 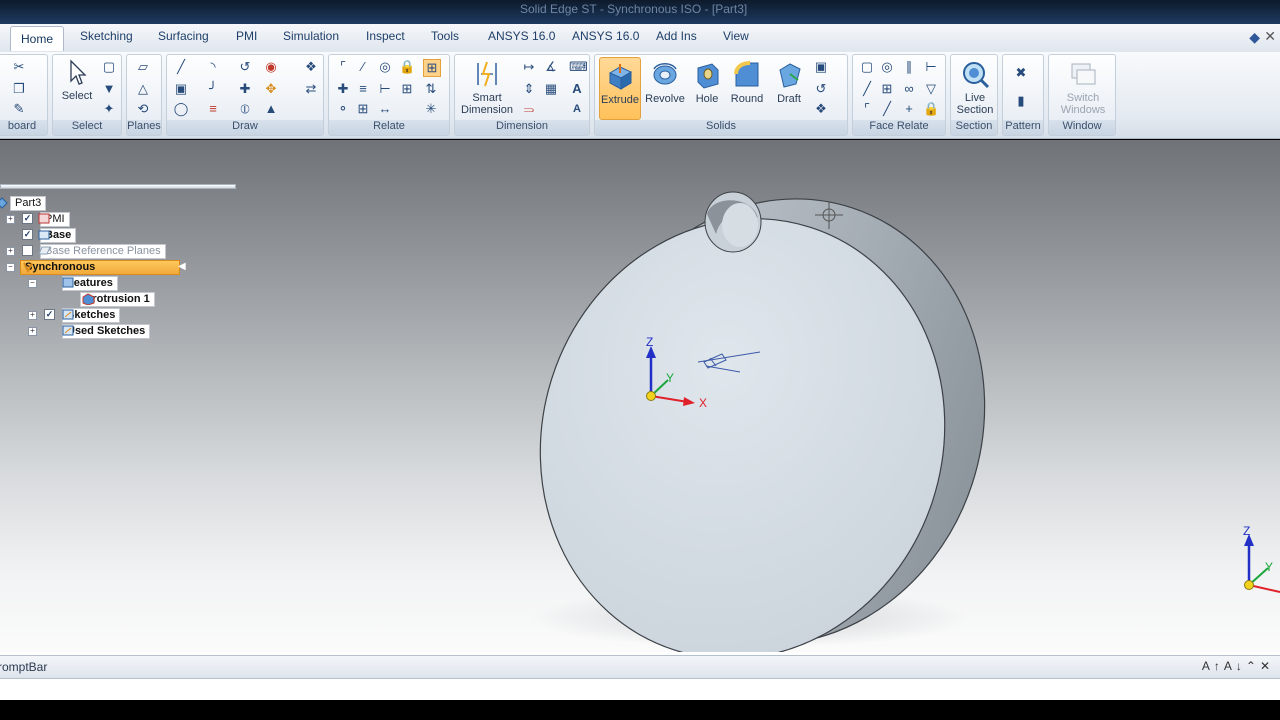 I want to click on tab-view: View, so click(x=736, y=36).